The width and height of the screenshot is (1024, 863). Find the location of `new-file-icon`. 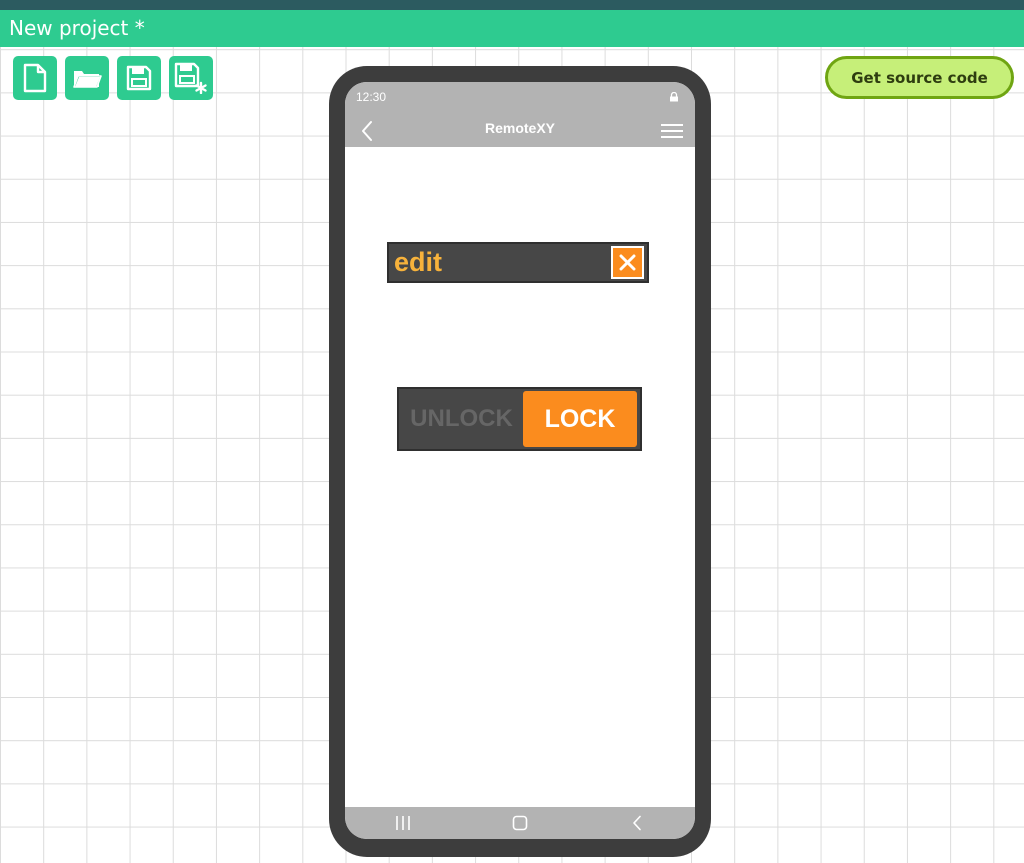

new-file-icon is located at coordinates (35, 78).